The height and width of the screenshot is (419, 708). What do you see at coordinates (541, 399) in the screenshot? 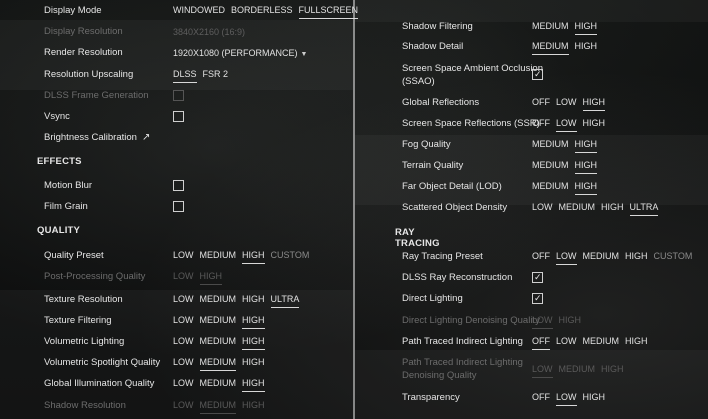
I see `transparency-option-off: OFF` at bounding box center [541, 399].